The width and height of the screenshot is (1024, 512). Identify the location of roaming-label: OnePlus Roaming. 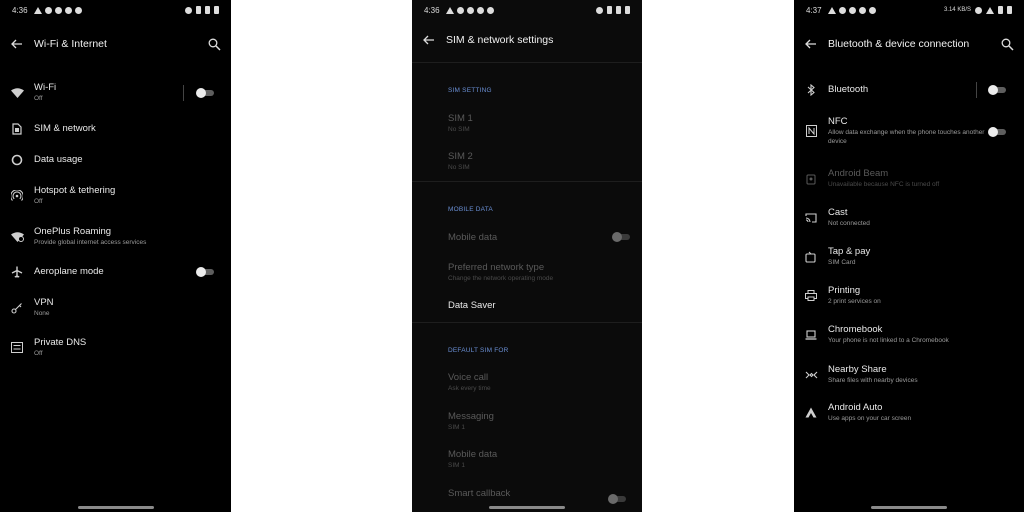
(73, 231).